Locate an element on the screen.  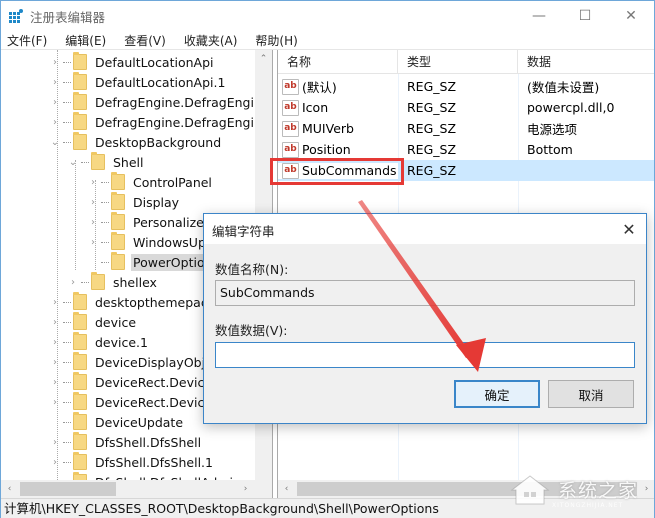
ok-button: 确定 is located at coordinates (497, 394).